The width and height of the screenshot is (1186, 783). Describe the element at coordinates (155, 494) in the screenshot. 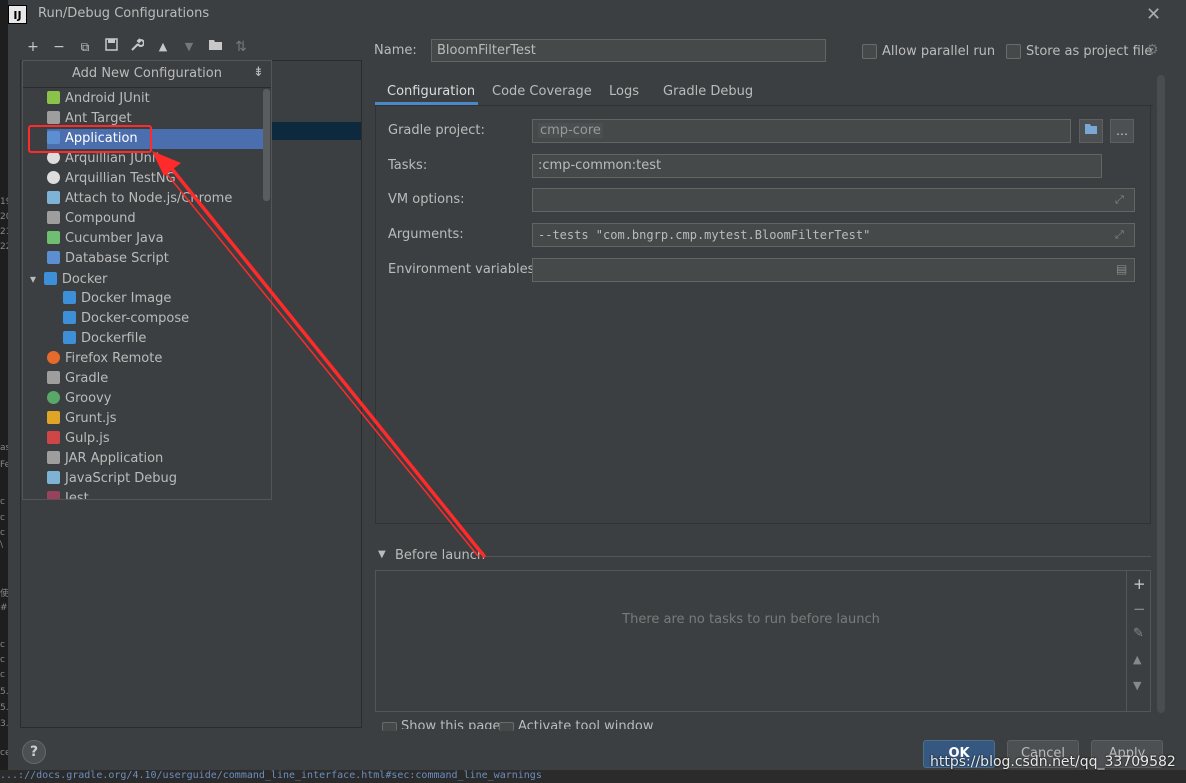

I see `configuration-type-item: Jest` at that location.